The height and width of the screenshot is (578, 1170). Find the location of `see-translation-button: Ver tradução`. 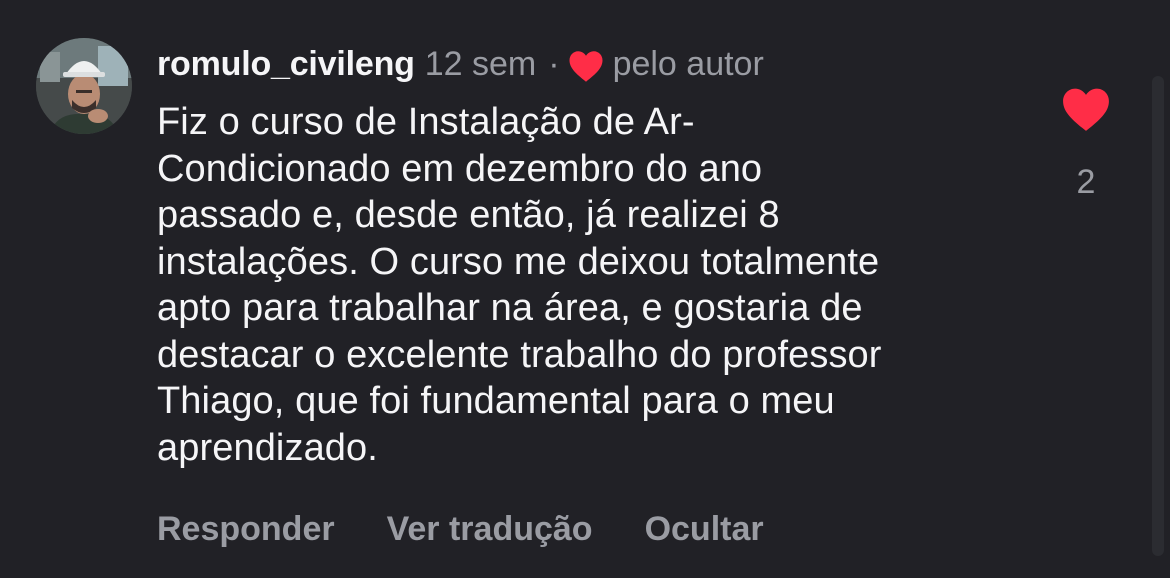

see-translation-button: Ver tradução is located at coordinates (490, 529).